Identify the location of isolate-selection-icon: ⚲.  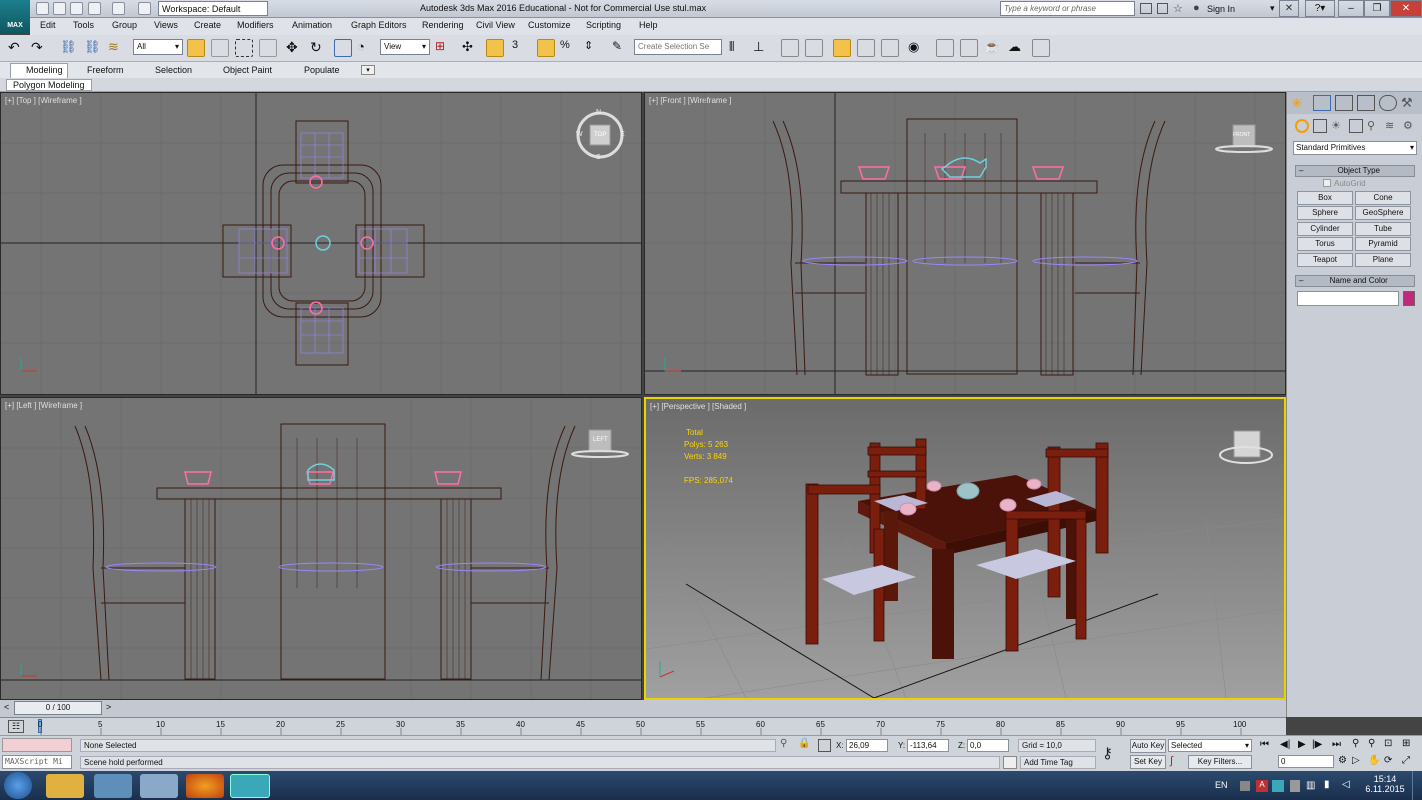
(787, 745).